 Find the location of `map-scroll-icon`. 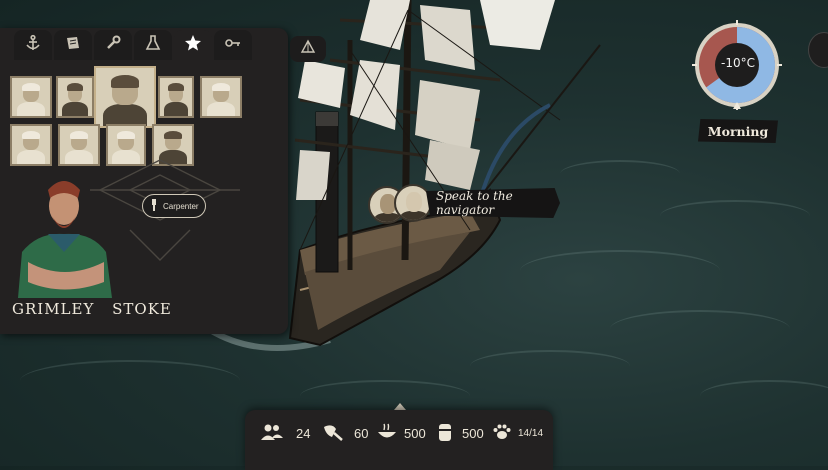

map-scroll-icon is located at coordinates (73, 45).